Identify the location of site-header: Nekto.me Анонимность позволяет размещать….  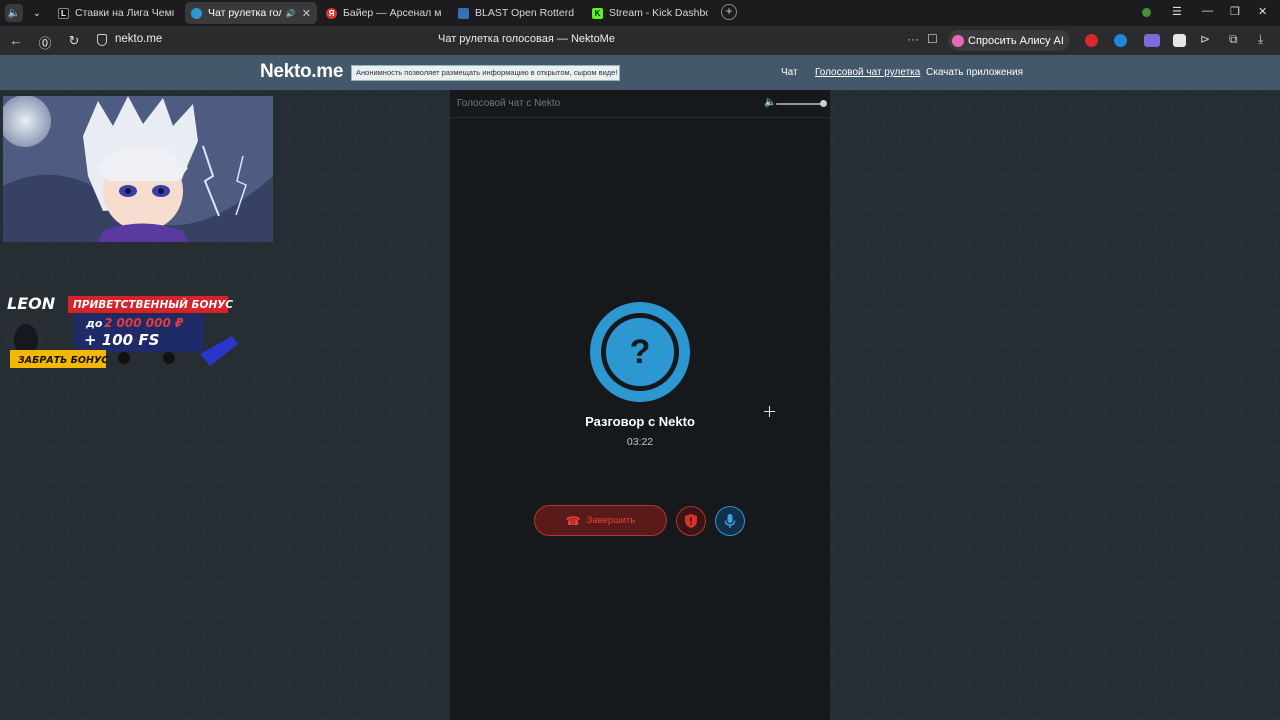
(640, 72).